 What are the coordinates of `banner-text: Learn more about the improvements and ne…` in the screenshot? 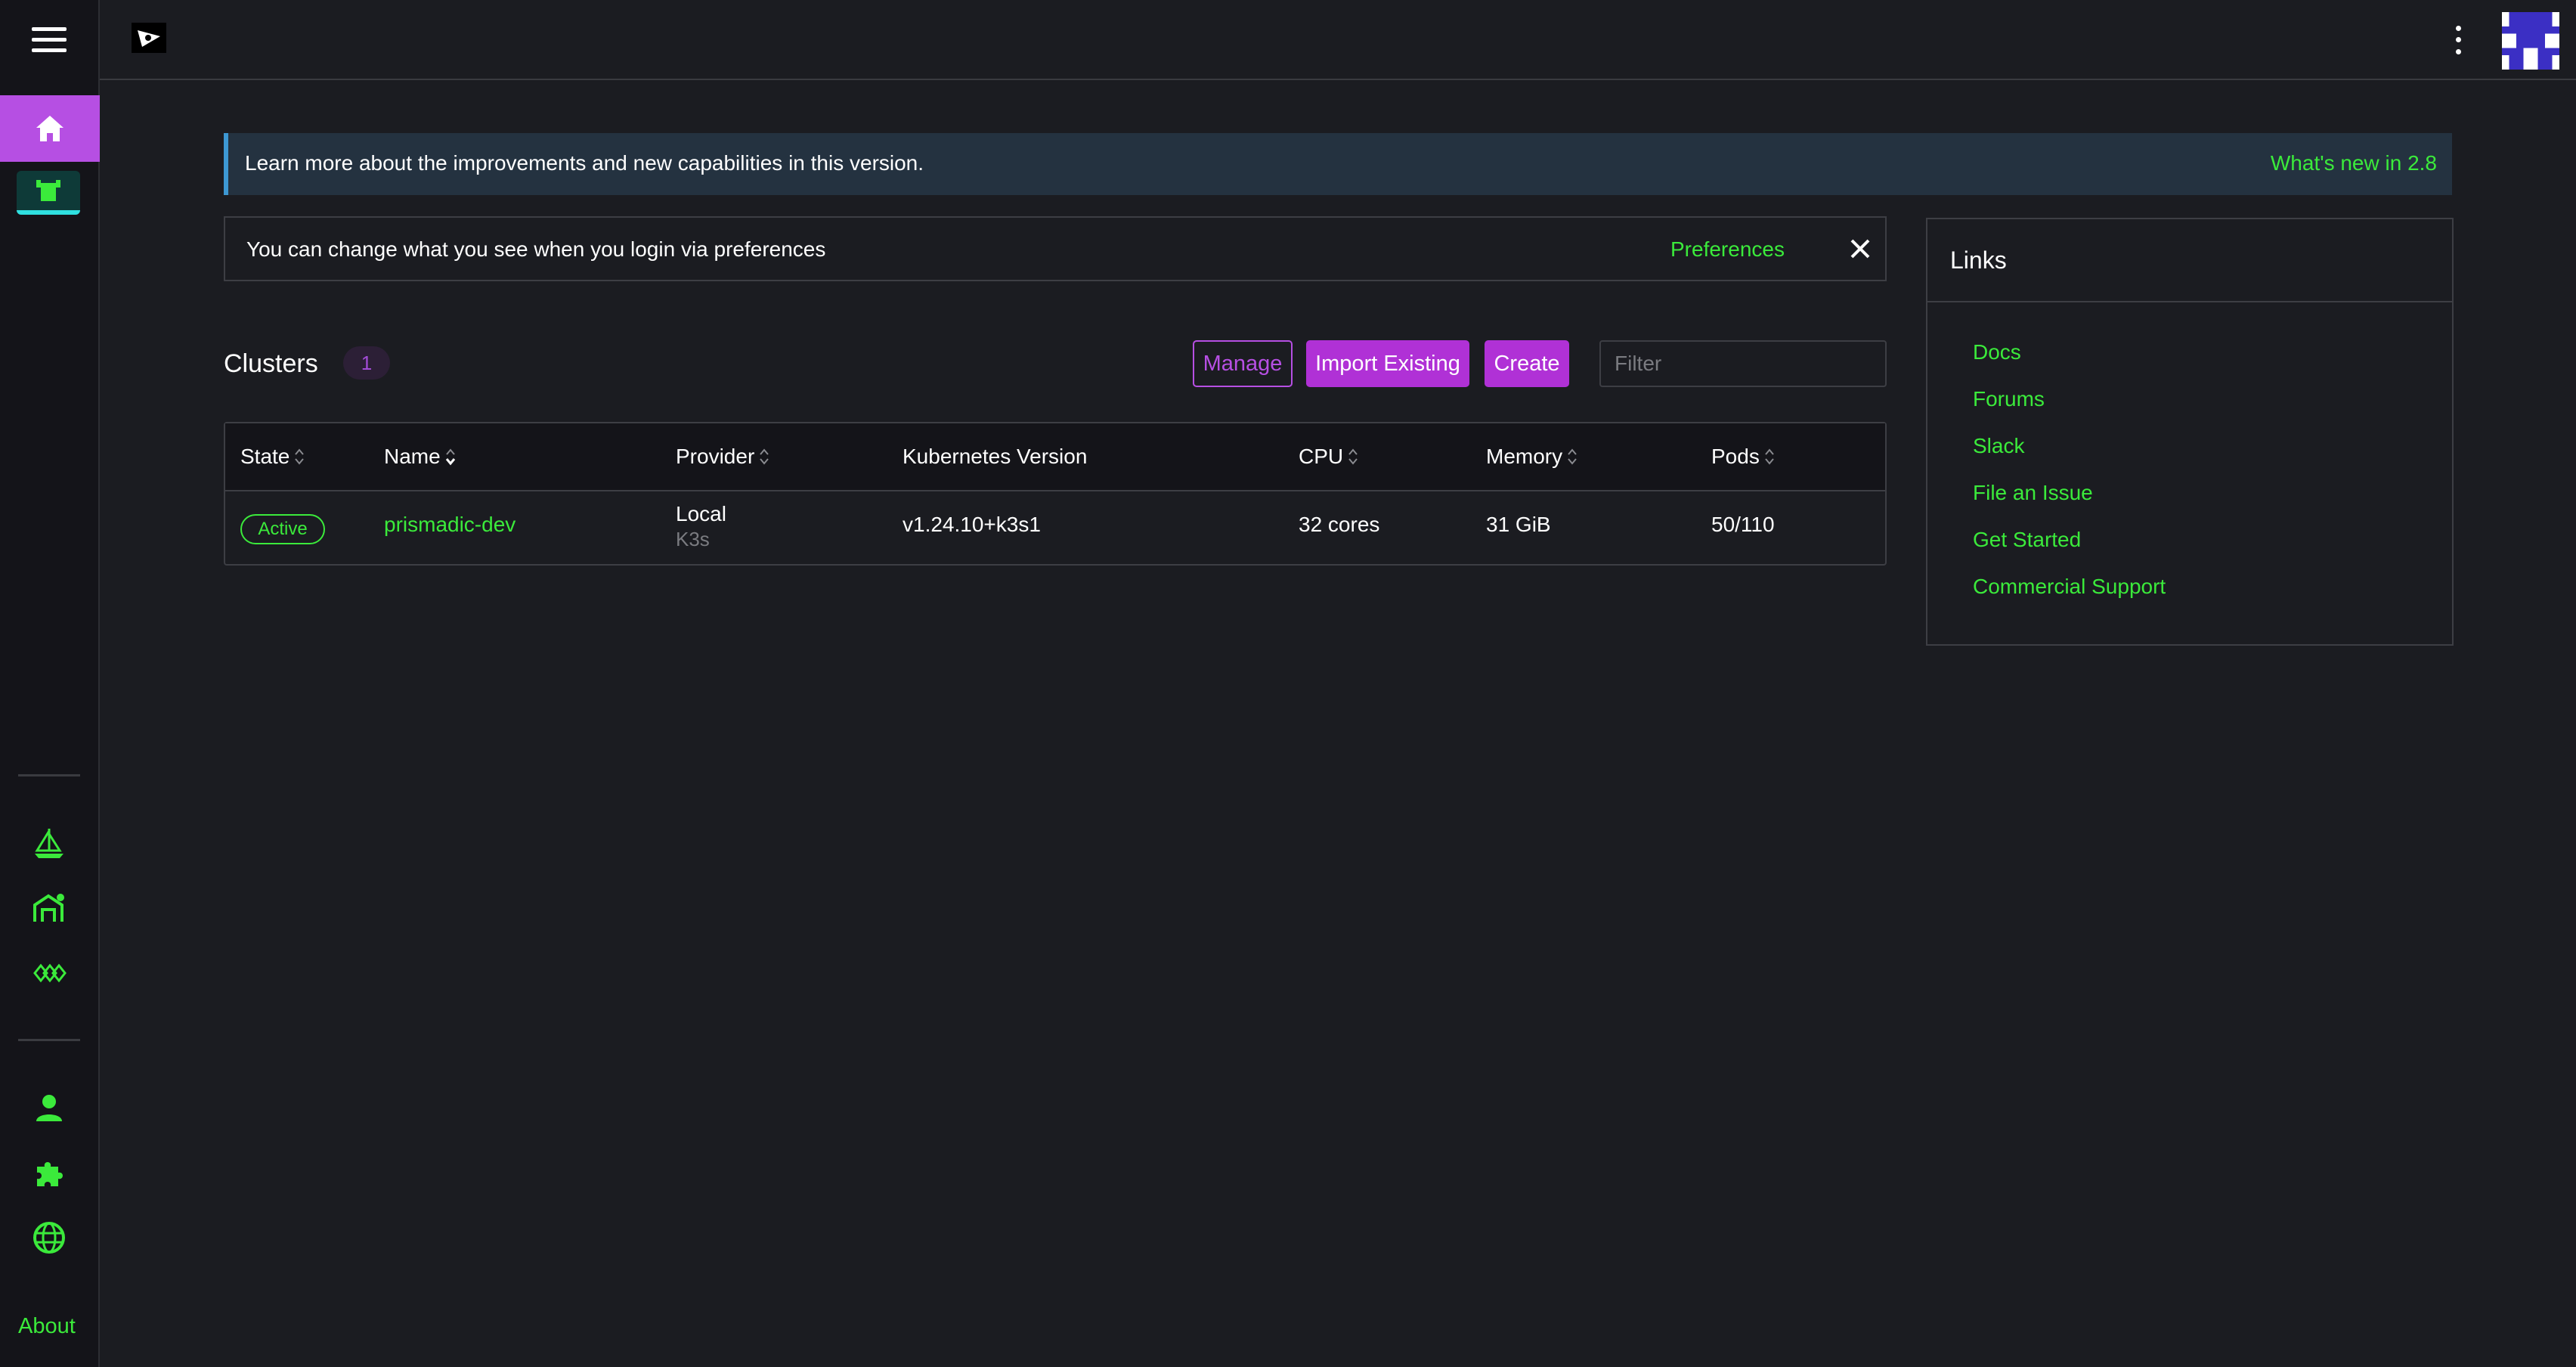 It's located at (584, 163).